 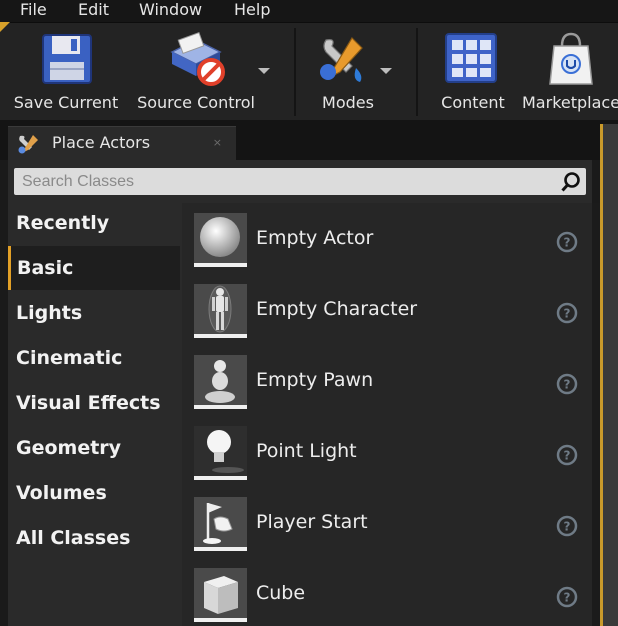 I want to click on menu-edit: Edit, so click(x=93, y=11).